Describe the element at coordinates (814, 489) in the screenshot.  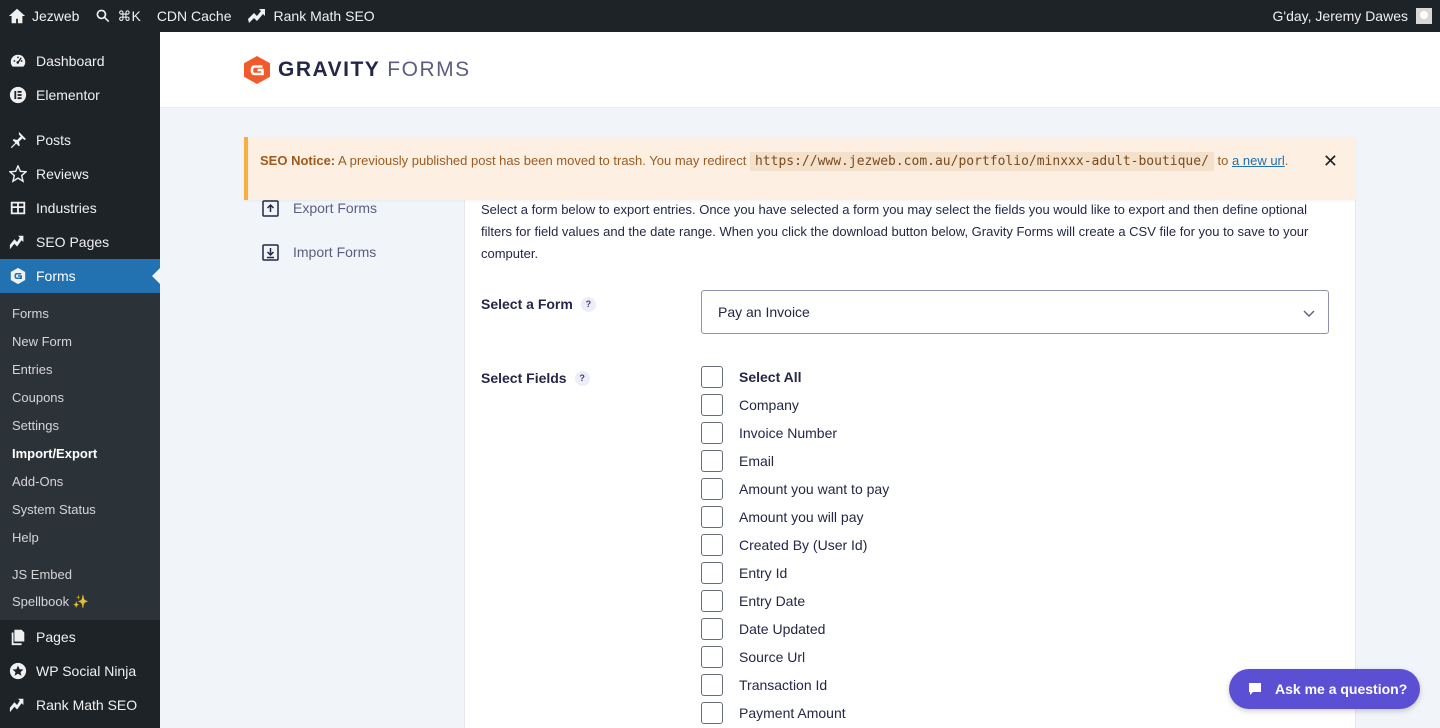
I see `field-label: Amount you want to pay` at that location.